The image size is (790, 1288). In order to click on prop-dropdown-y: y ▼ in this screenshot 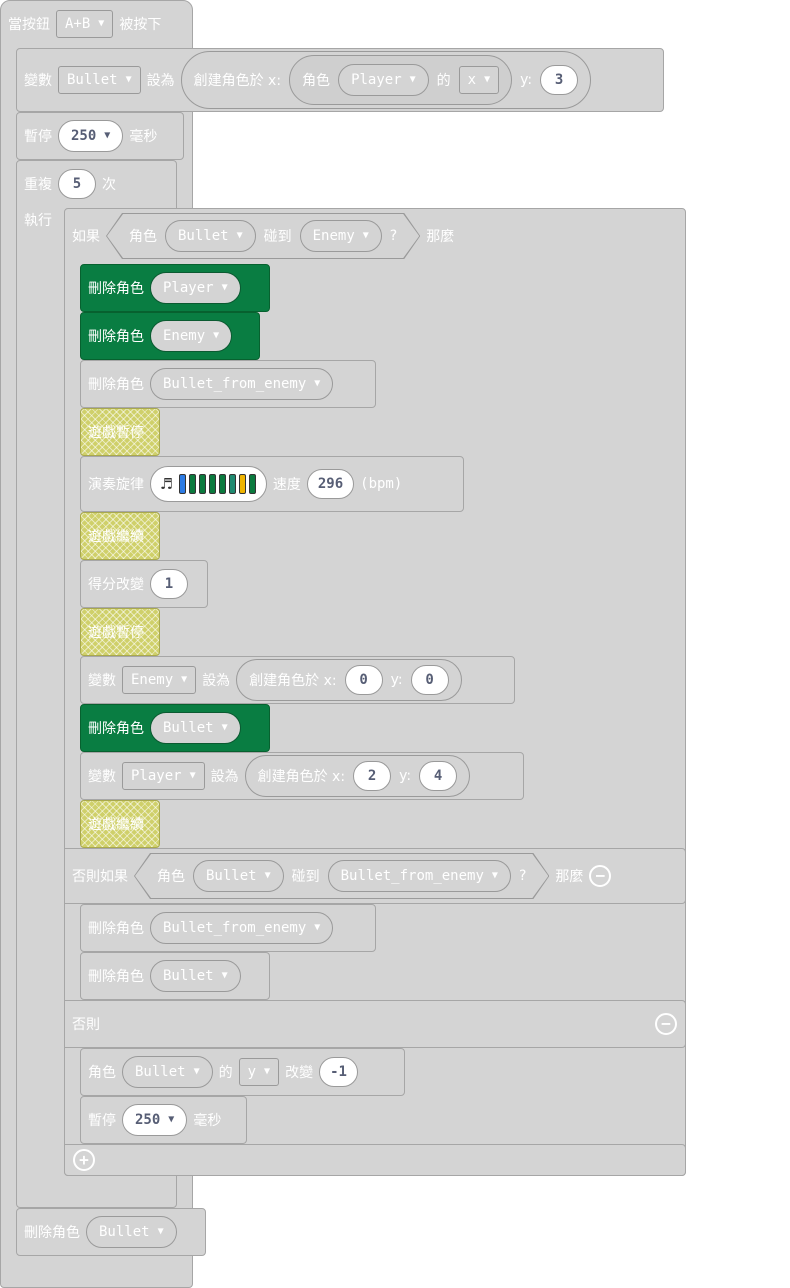, I will do `click(259, 1072)`.